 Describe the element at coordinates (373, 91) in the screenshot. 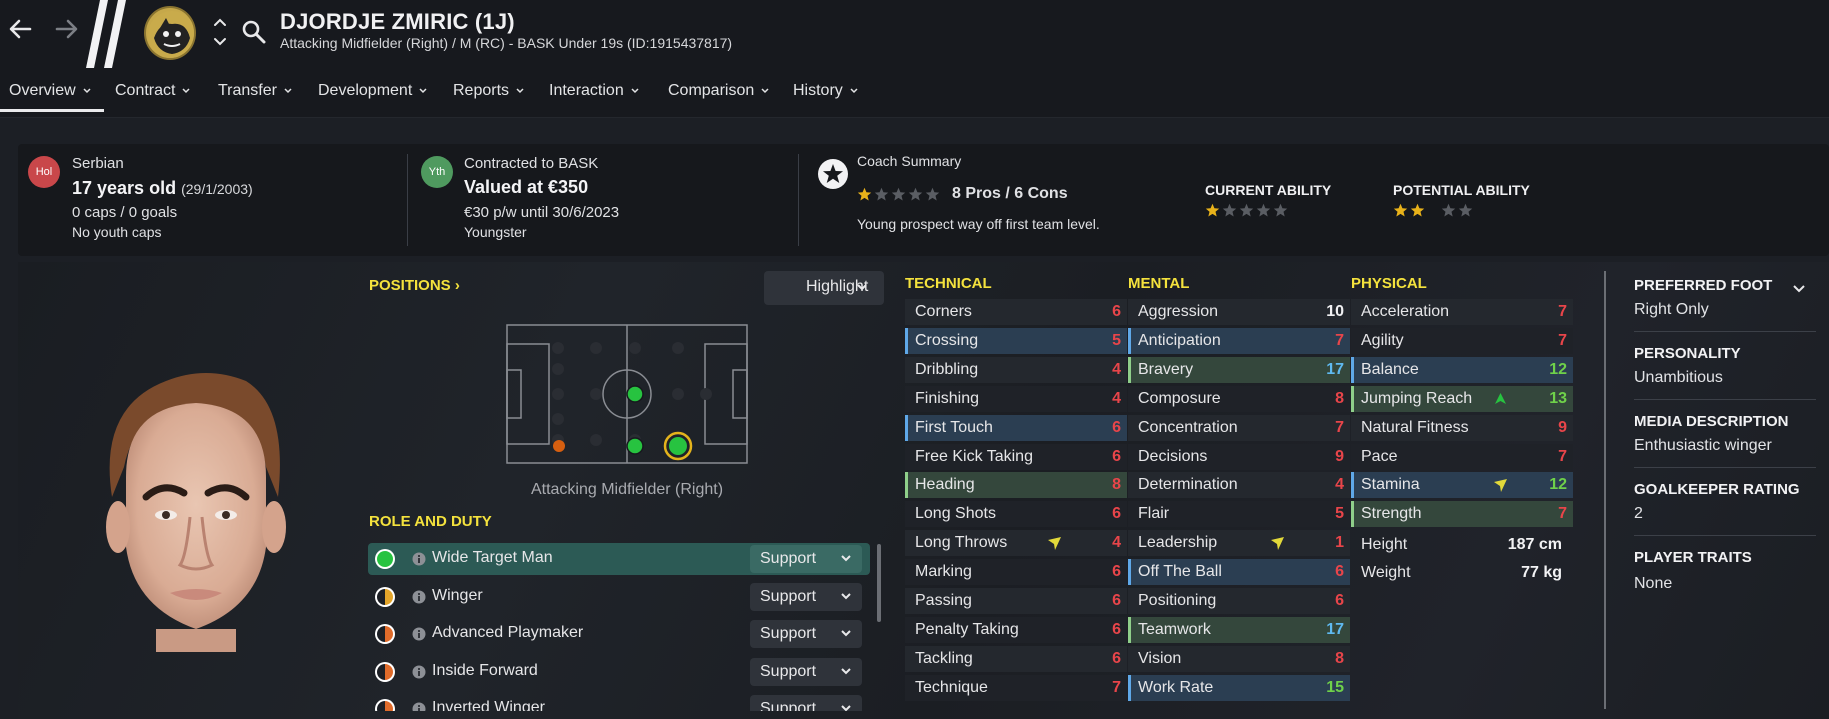

I see `tab-development: Development` at that location.